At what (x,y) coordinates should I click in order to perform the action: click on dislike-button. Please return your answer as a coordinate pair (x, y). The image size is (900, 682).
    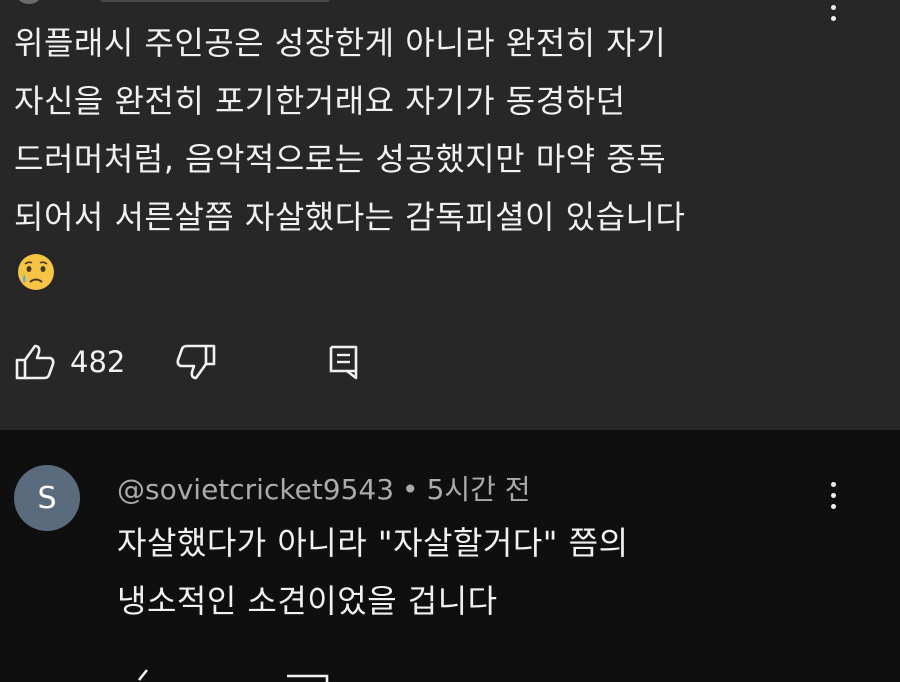
    Looking at the image, I should click on (196, 362).